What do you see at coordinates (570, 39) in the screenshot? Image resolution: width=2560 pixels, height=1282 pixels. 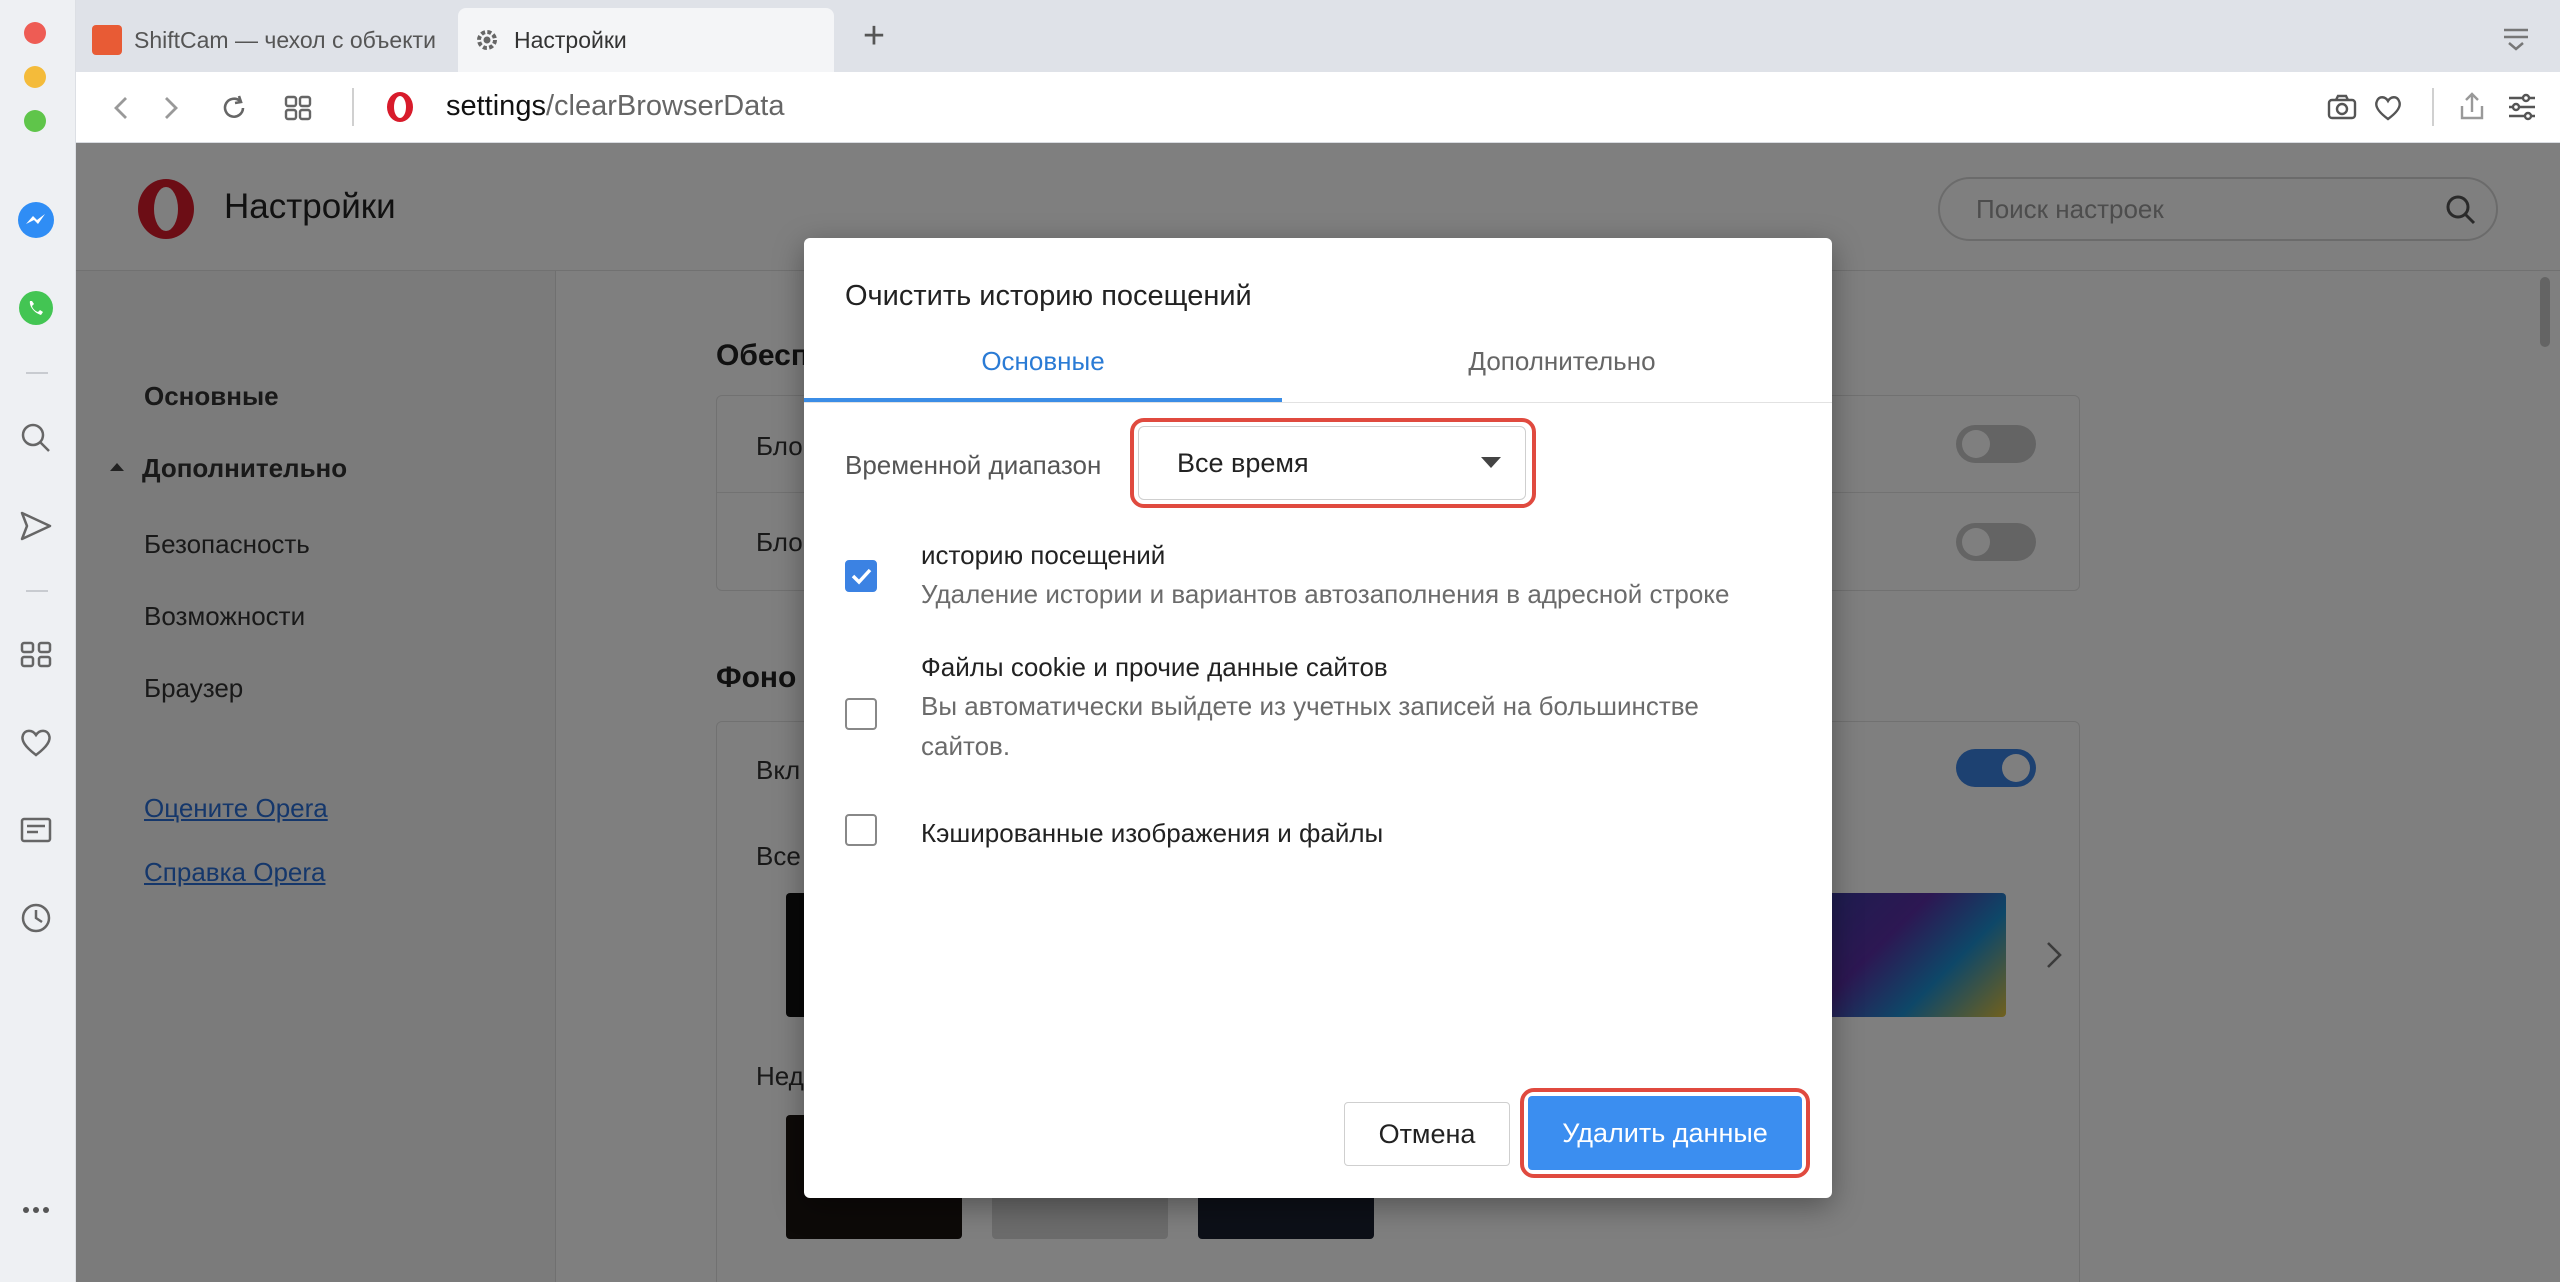 I see `tab-title: Настройки` at bounding box center [570, 39].